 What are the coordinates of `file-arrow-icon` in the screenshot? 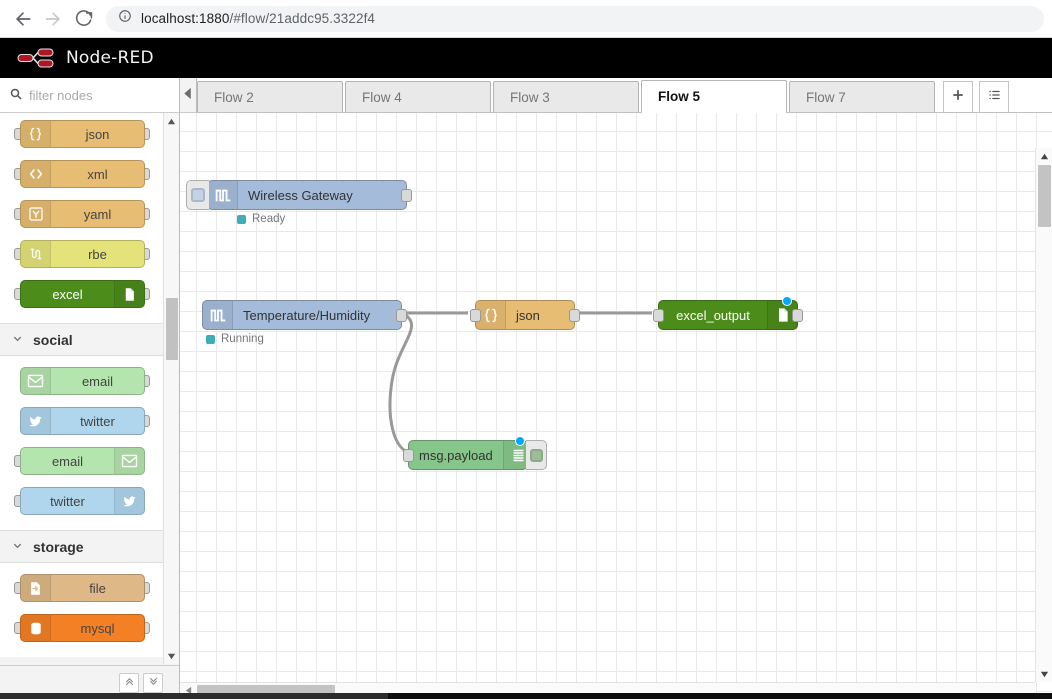 It's located at (36, 588).